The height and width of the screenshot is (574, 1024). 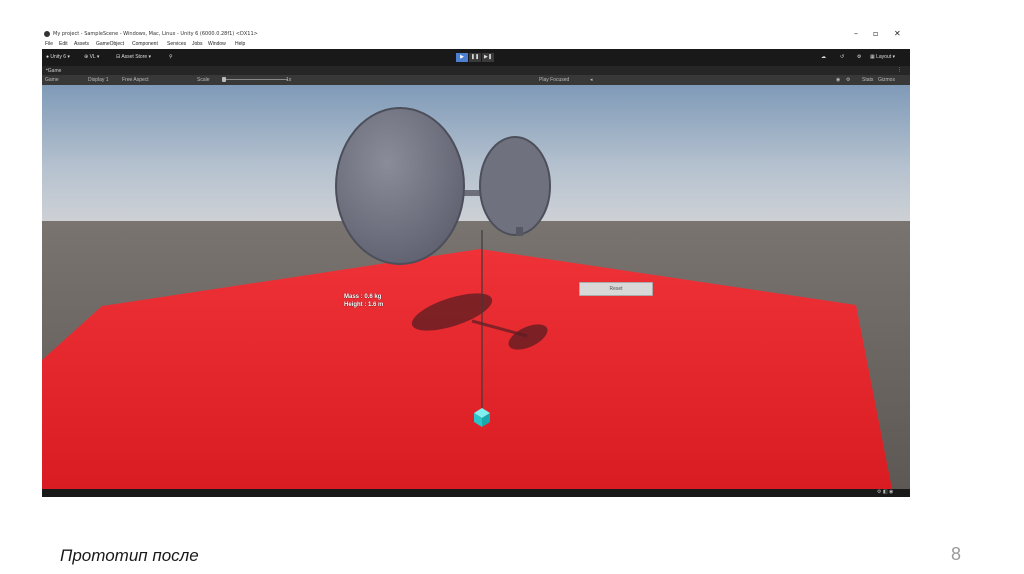 I want to click on game-tab-label: Game, so click(x=54, y=71).